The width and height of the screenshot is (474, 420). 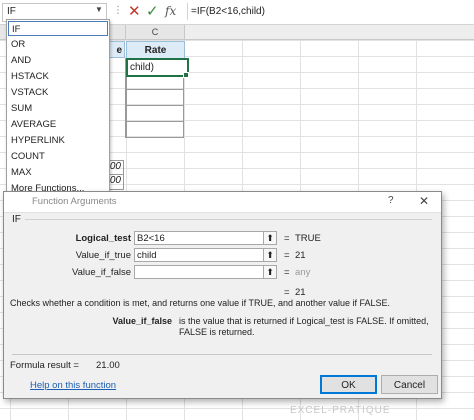 I want to click on autocomplete-item-max: MAX, so click(x=58, y=172).